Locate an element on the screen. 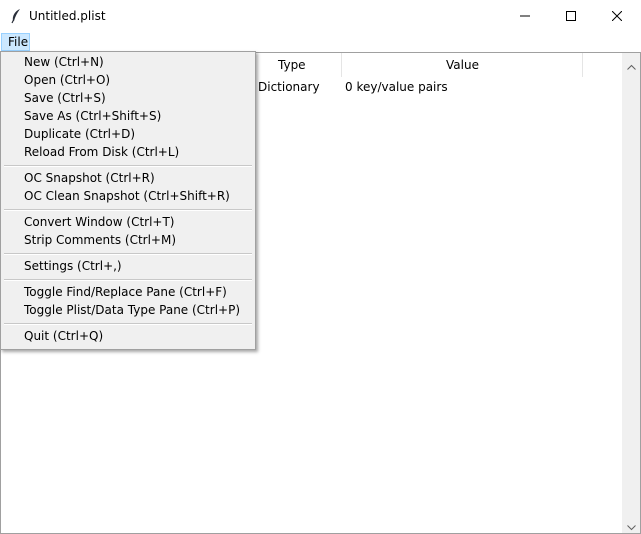  menu-file-label: File is located at coordinates (18, 42).